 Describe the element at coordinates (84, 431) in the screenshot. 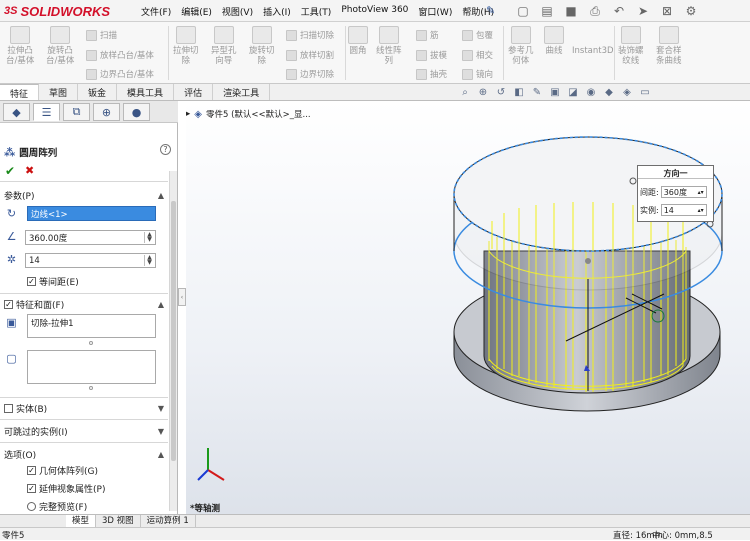

I see `skip-instances-header: 可跳过的实例(I) ▼` at that location.